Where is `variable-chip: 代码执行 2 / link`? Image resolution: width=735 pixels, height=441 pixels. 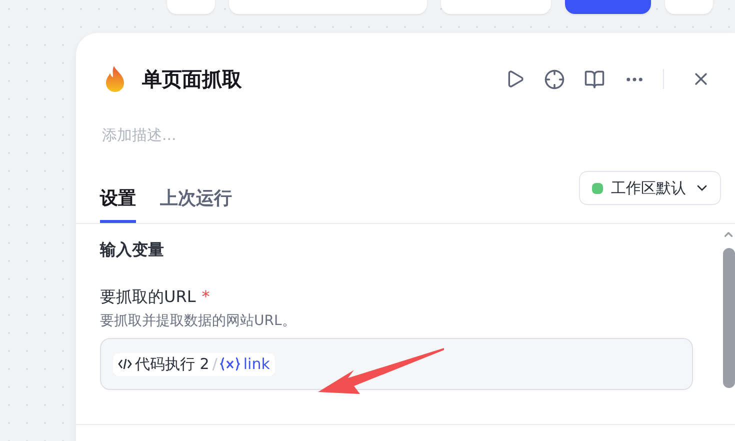
variable-chip: 代码执行 2 / link is located at coordinates (194, 364).